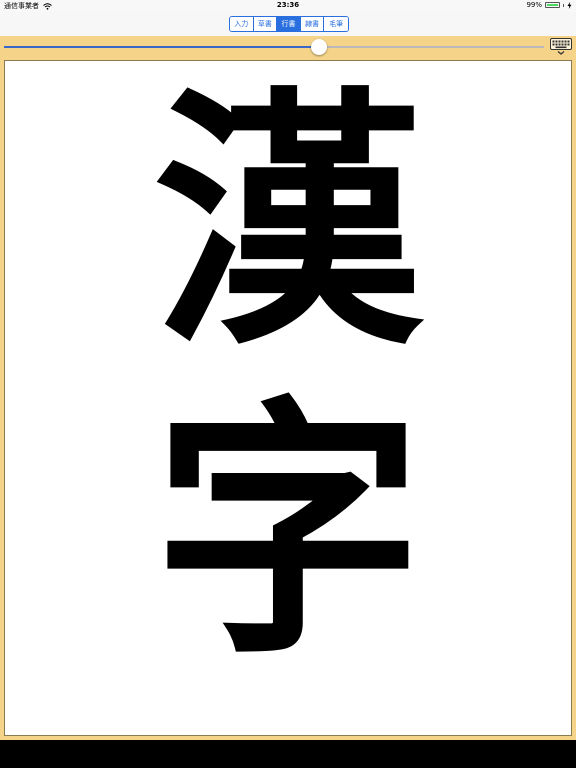 This screenshot has width=576, height=768. I want to click on status-time: 23:36, so click(288, 5).